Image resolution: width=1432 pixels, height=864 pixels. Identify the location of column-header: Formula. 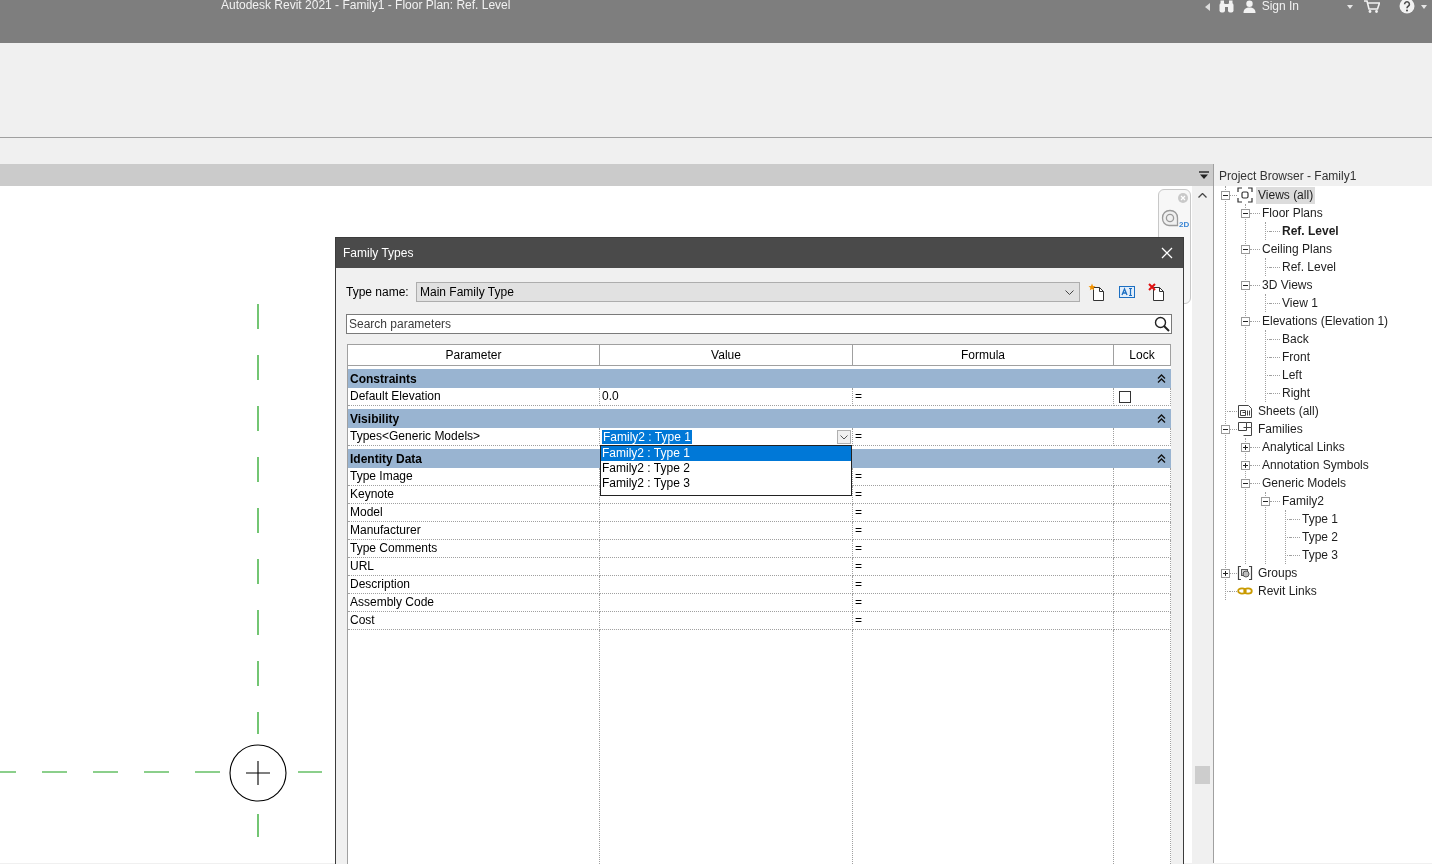
(983, 355).